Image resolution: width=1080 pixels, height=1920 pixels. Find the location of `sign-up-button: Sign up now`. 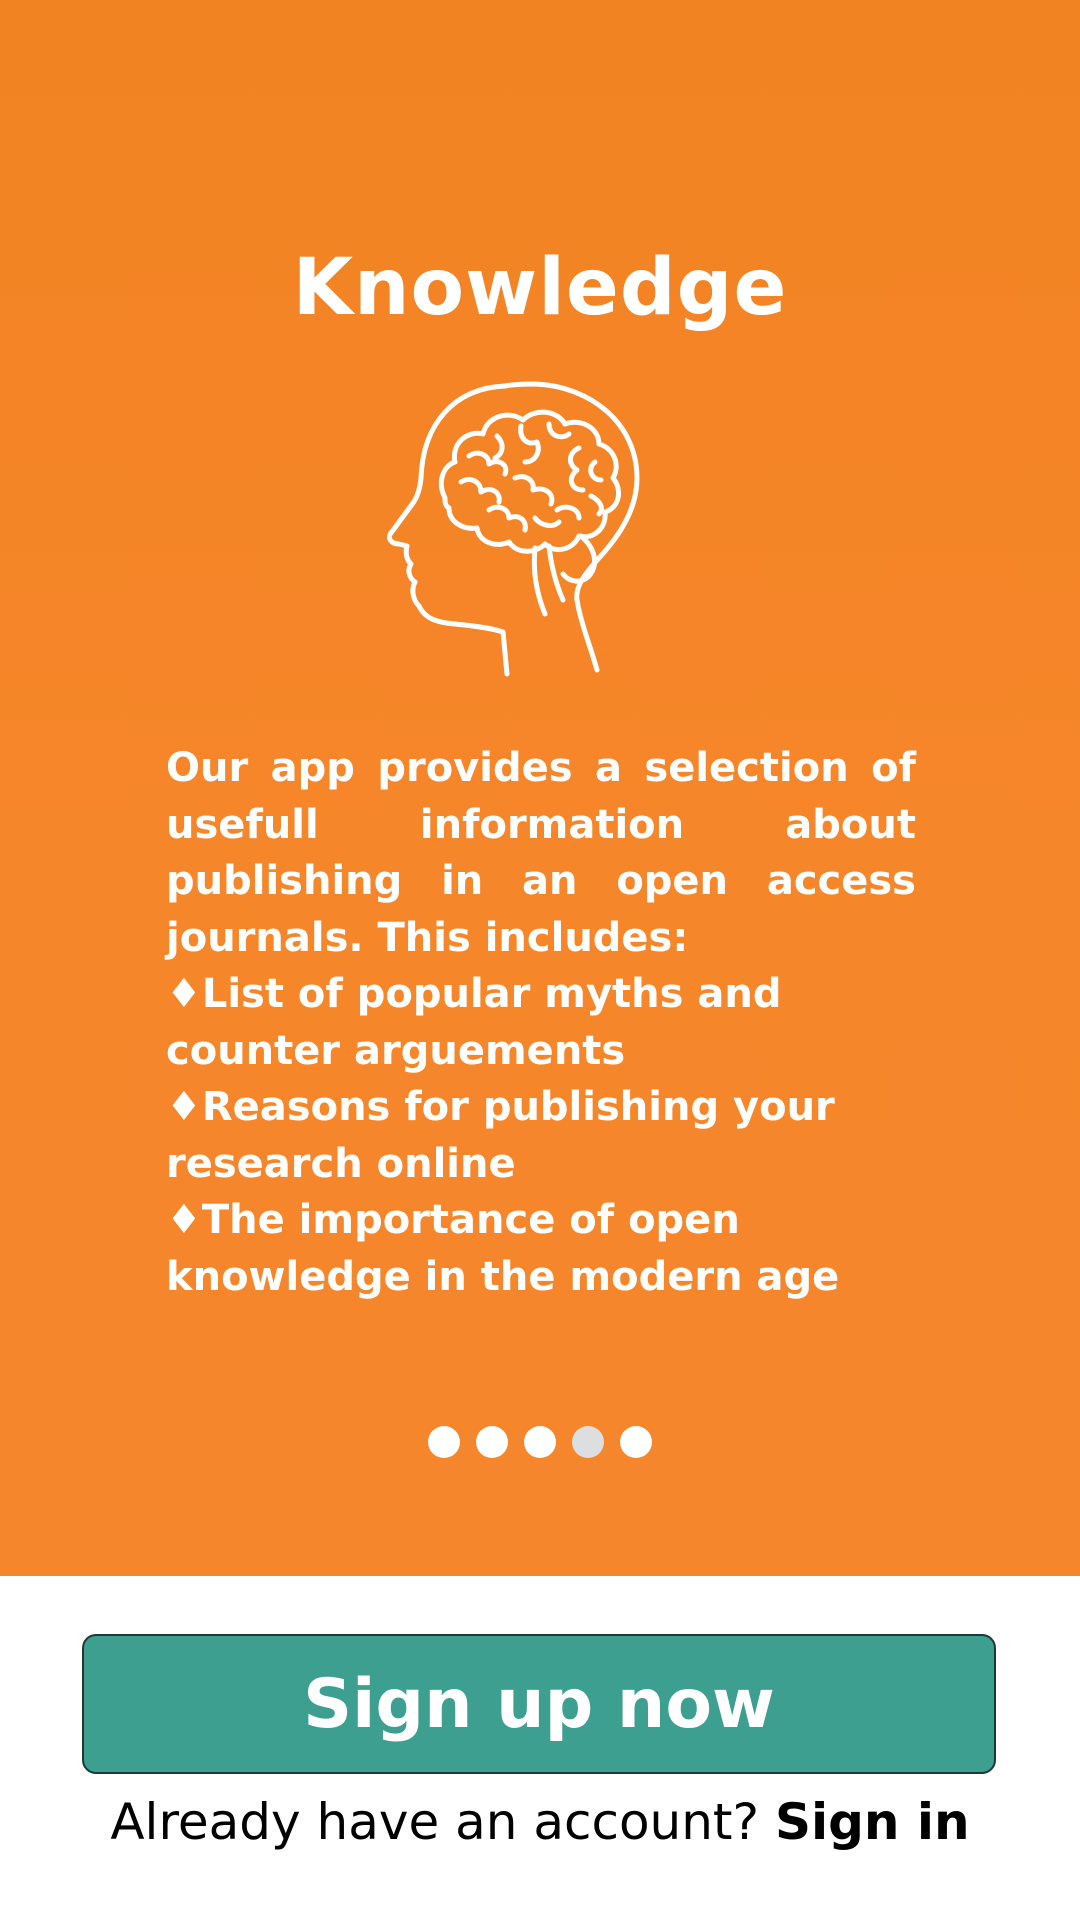

sign-up-button: Sign up now is located at coordinates (539, 1704).